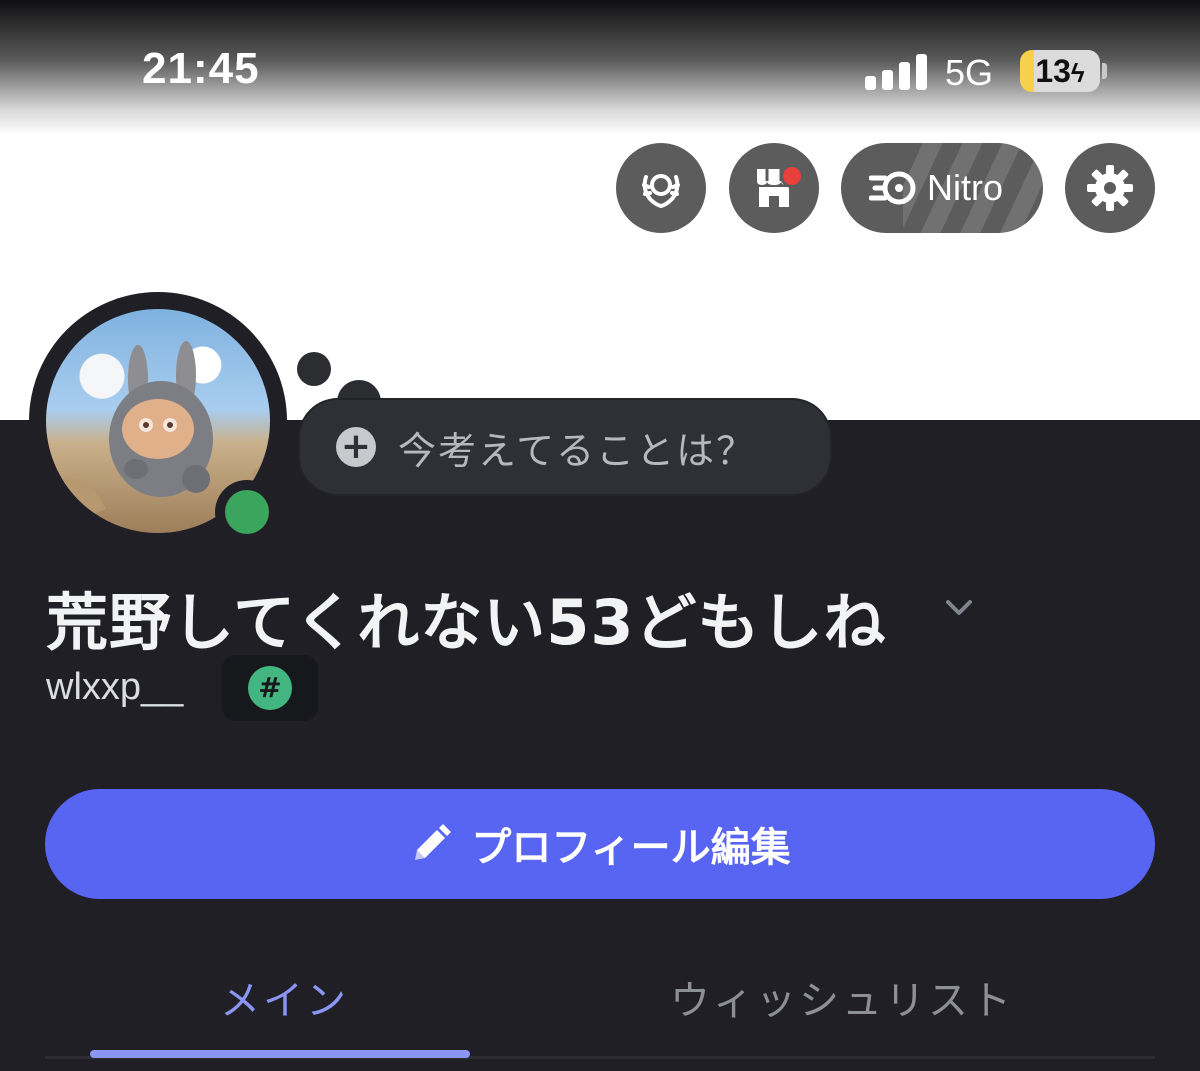 This screenshot has width=1200, height=1071. What do you see at coordinates (774, 188) in the screenshot?
I see `shop-button` at bounding box center [774, 188].